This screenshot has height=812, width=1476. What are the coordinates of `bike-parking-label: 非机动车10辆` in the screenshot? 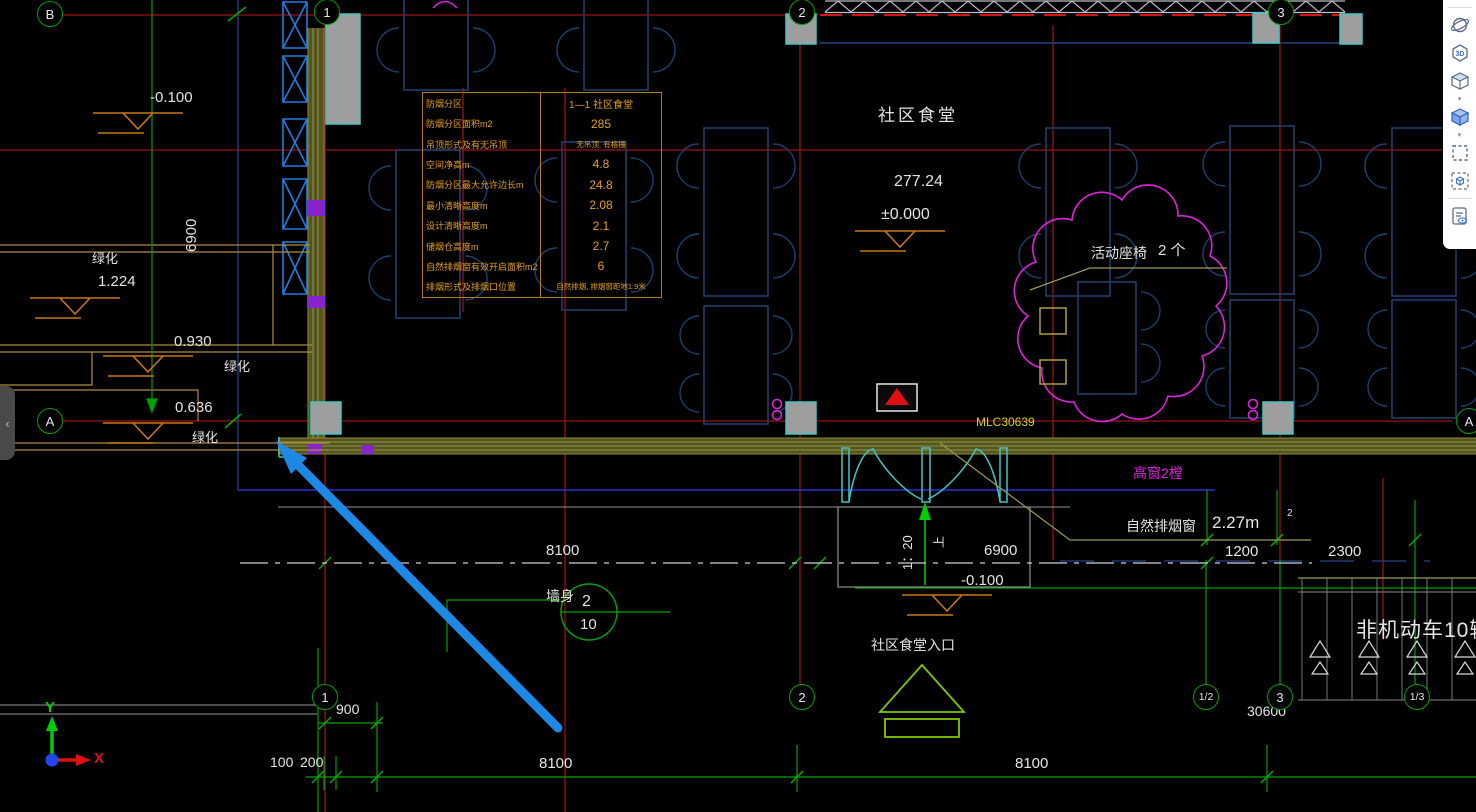 It's located at (1416, 630).